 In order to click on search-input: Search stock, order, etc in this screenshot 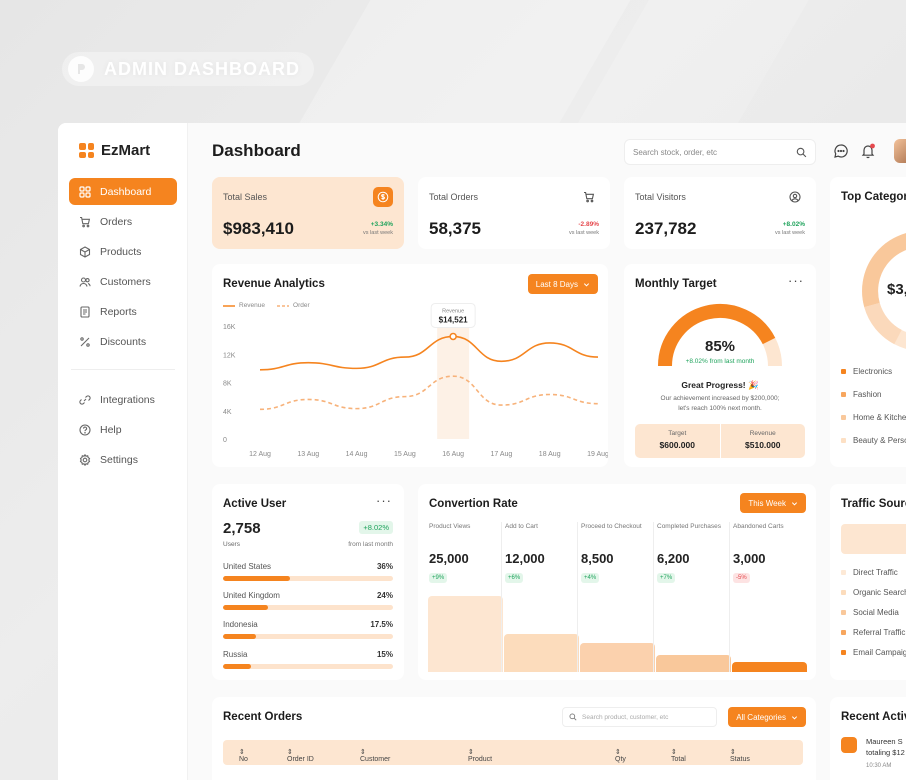, I will do `click(720, 152)`.